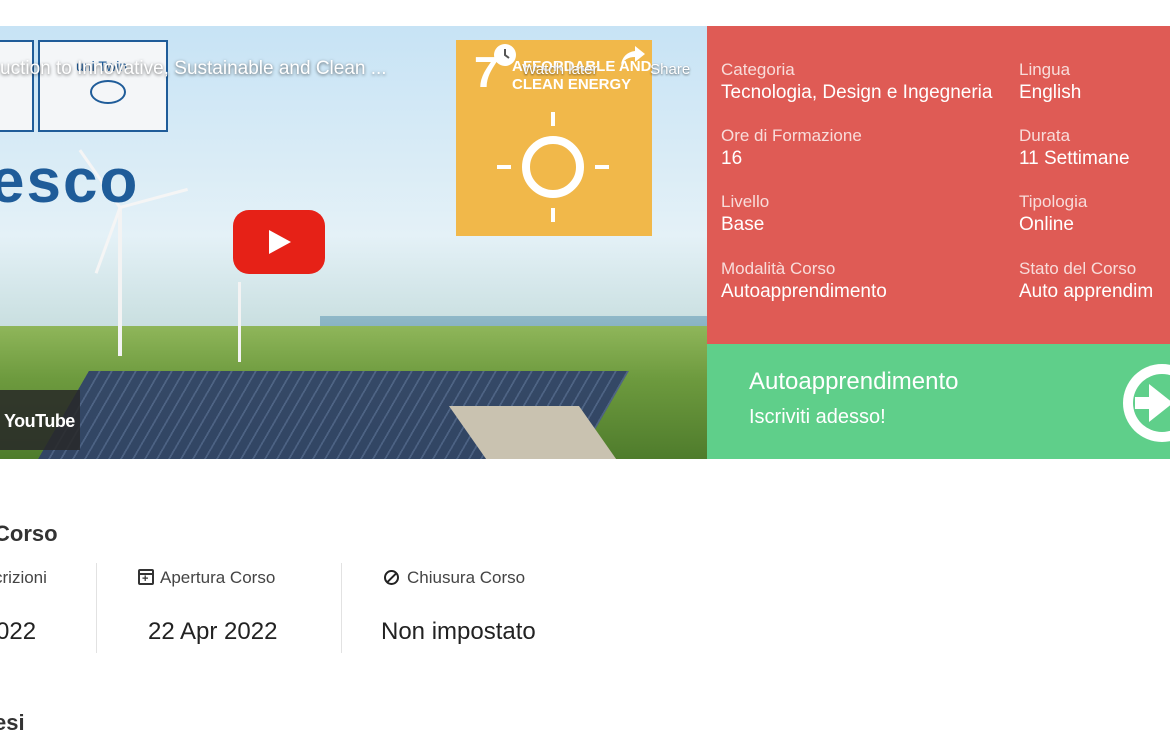  Describe the element at coordinates (40, 420) in the screenshot. I see `youtube-logo: YouTube` at that location.